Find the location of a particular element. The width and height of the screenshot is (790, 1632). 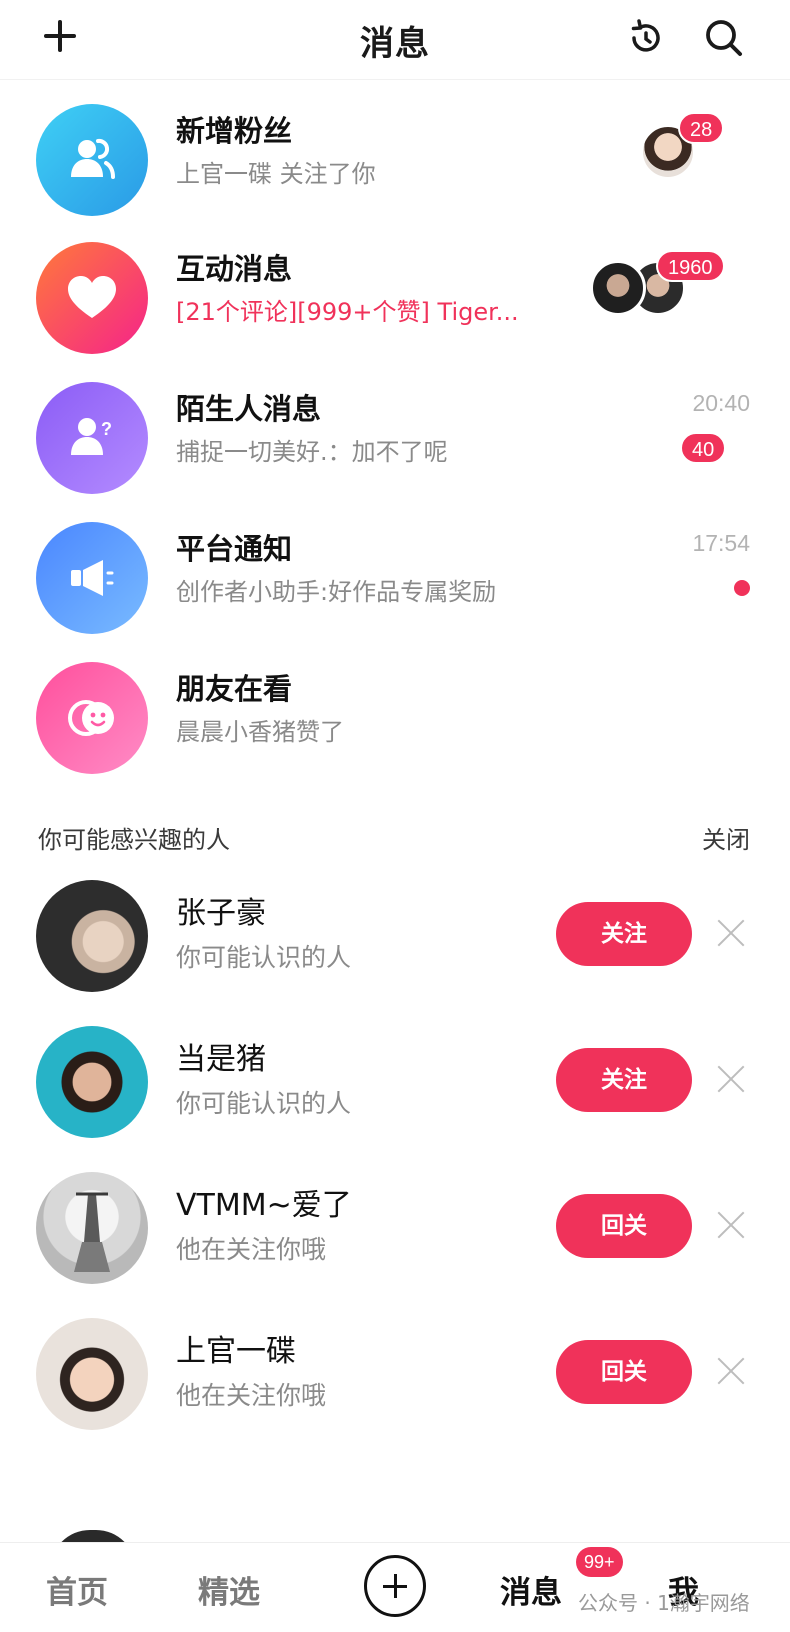

megaphone-icon is located at coordinates (92, 578).